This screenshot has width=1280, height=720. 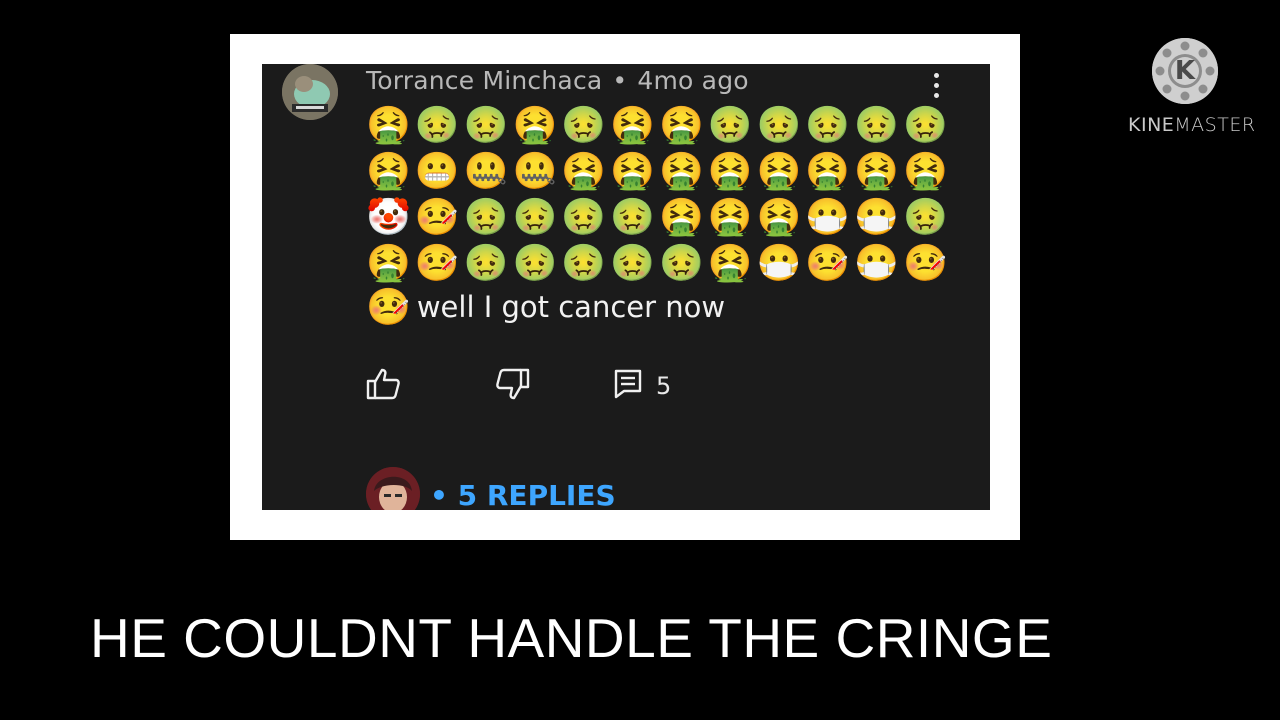 I want to click on reply-button: 5, so click(x=642, y=386).